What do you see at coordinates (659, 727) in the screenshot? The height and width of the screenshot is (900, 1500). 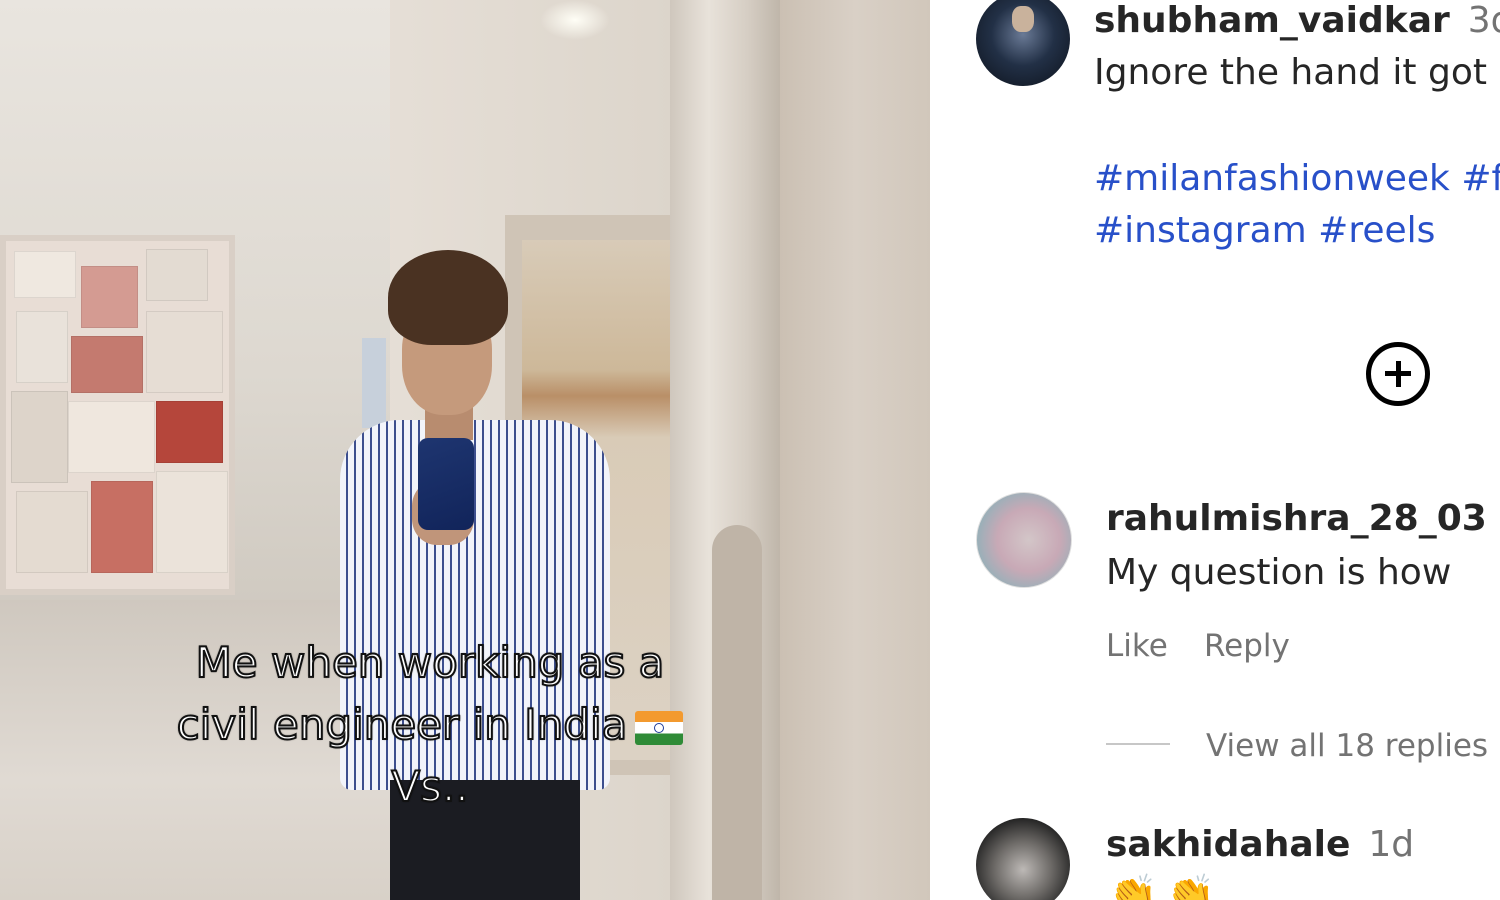 I see `india-flag-icon` at bounding box center [659, 727].